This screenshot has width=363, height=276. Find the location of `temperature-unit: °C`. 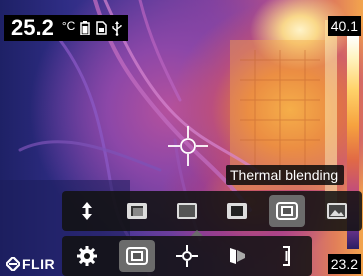

temperature-unit: °C is located at coordinates (68, 26).